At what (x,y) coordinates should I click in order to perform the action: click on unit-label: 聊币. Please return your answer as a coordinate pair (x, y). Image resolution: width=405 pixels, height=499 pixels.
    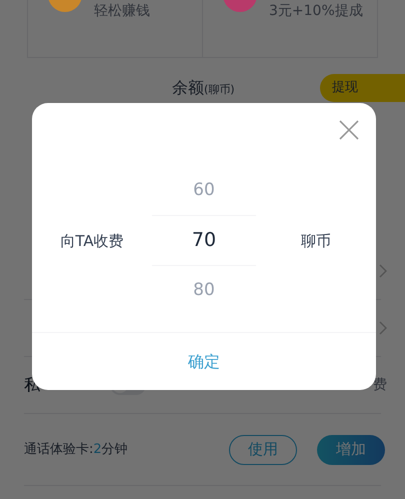
    Looking at the image, I should click on (316, 241).